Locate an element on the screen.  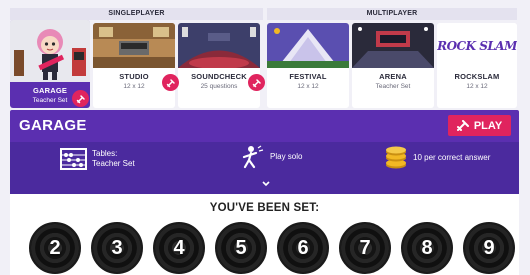
mode-card-name: ROCKSLAM is located at coordinates (477, 76).